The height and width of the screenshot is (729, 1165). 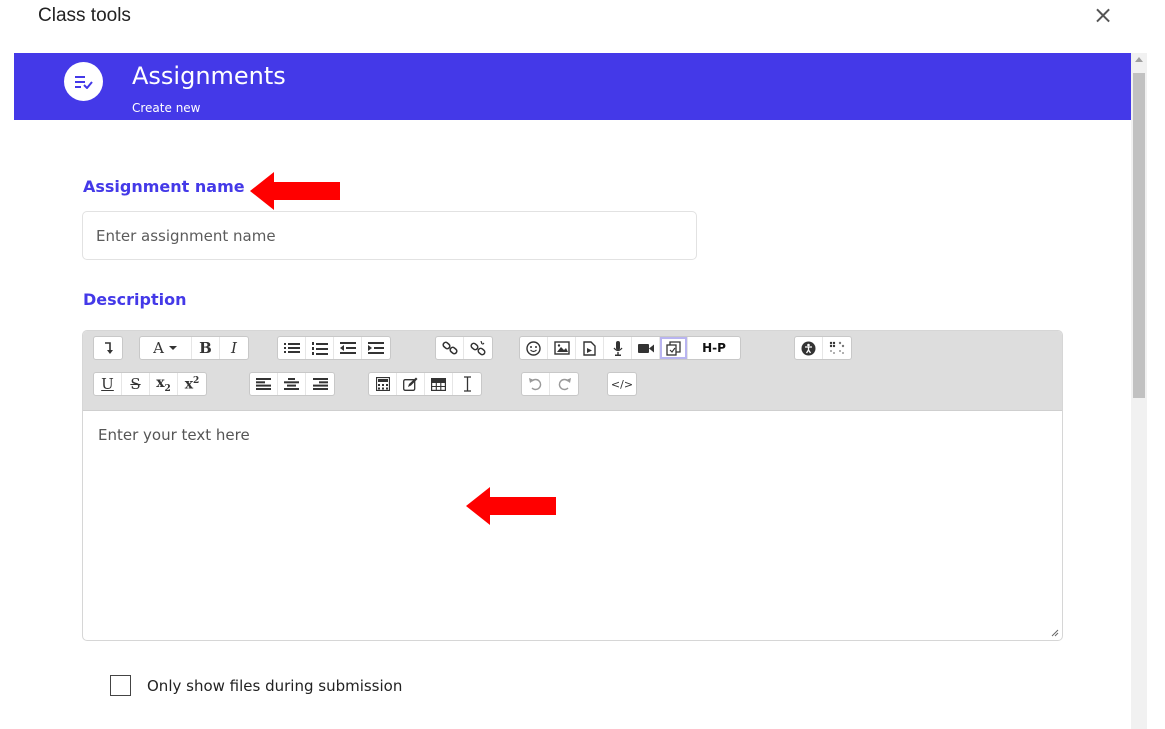 What do you see at coordinates (174, 435) in the screenshot?
I see `description-placeholder: Enter your text here` at bounding box center [174, 435].